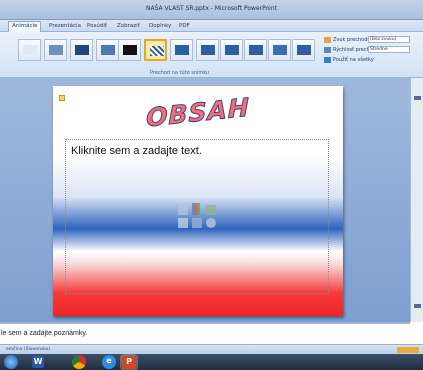  I want to click on tab-animations: Animácie, so click(25, 26).